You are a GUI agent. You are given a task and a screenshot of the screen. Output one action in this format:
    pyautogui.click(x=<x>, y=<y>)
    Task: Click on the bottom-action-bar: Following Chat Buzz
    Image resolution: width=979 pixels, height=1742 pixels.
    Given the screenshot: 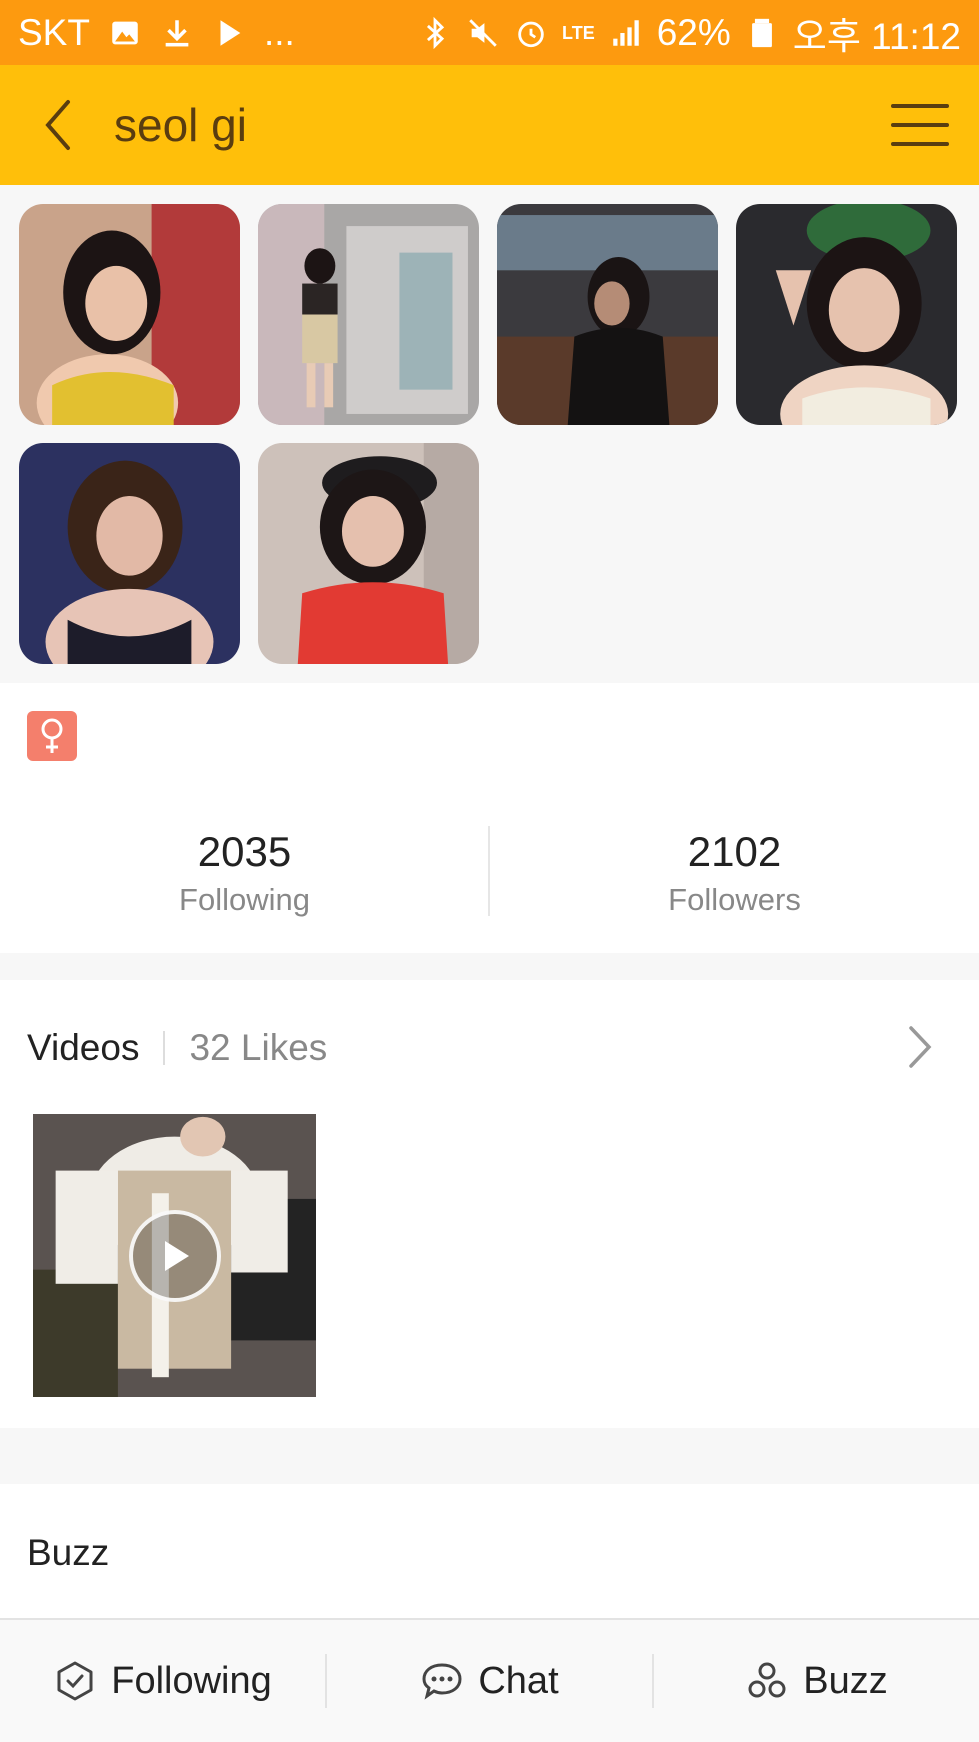 What is the action you would take?
    pyautogui.click(x=489, y=1680)
    